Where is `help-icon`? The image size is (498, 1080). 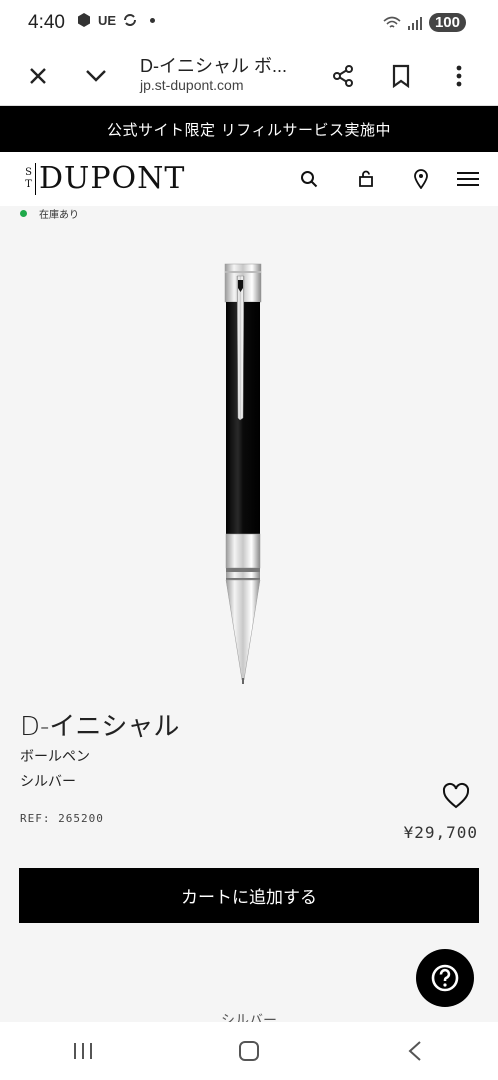 help-icon is located at coordinates (445, 978).